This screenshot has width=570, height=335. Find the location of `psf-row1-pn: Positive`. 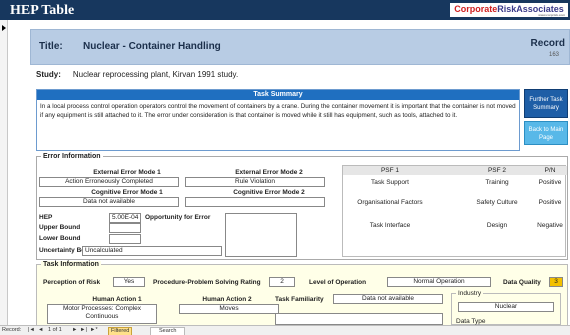

psf-row1-pn: Positive is located at coordinates (550, 182).